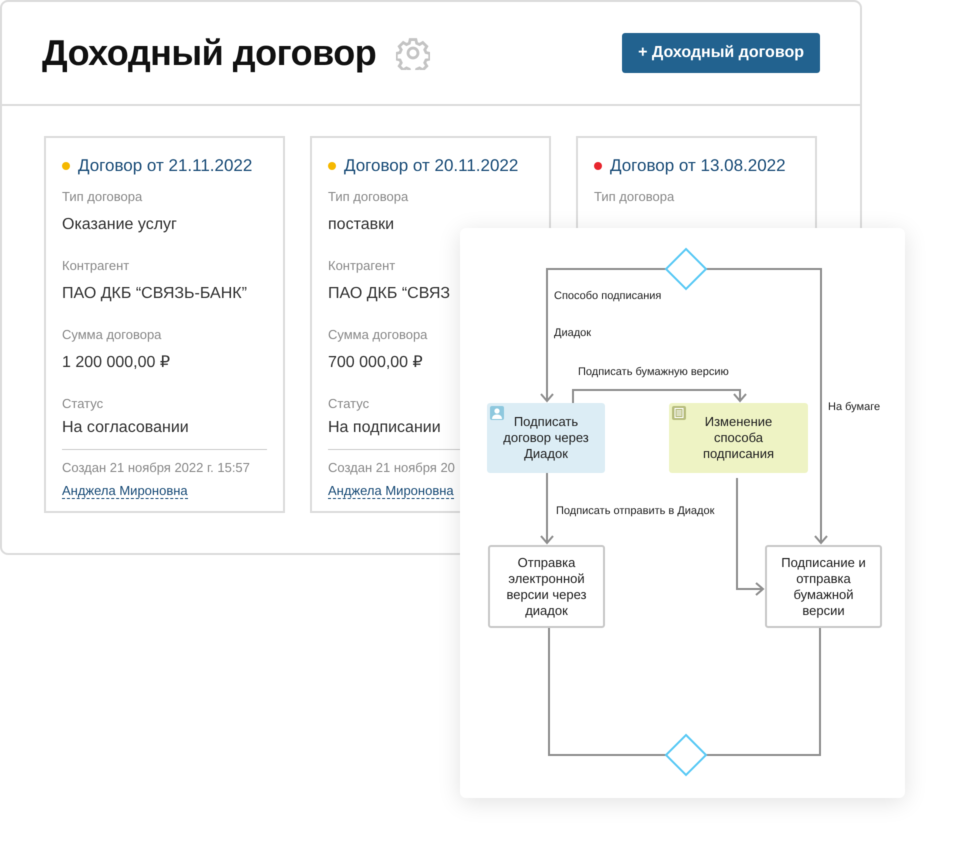 The width and height of the screenshot is (960, 853). I want to click on edge-label: Подписать отправить в Диадок, so click(635, 511).